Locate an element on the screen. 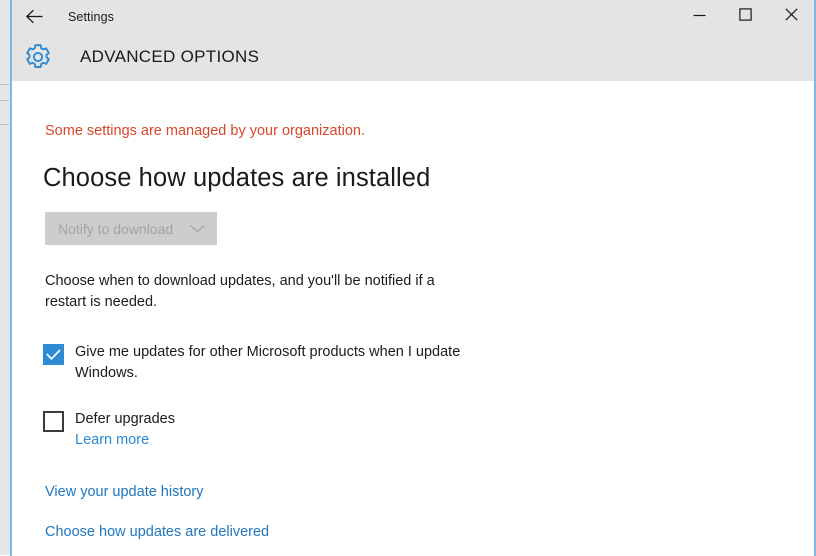 The width and height of the screenshot is (816, 556). page-header: ADVANCED OPTIONS is located at coordinates (413, 57).